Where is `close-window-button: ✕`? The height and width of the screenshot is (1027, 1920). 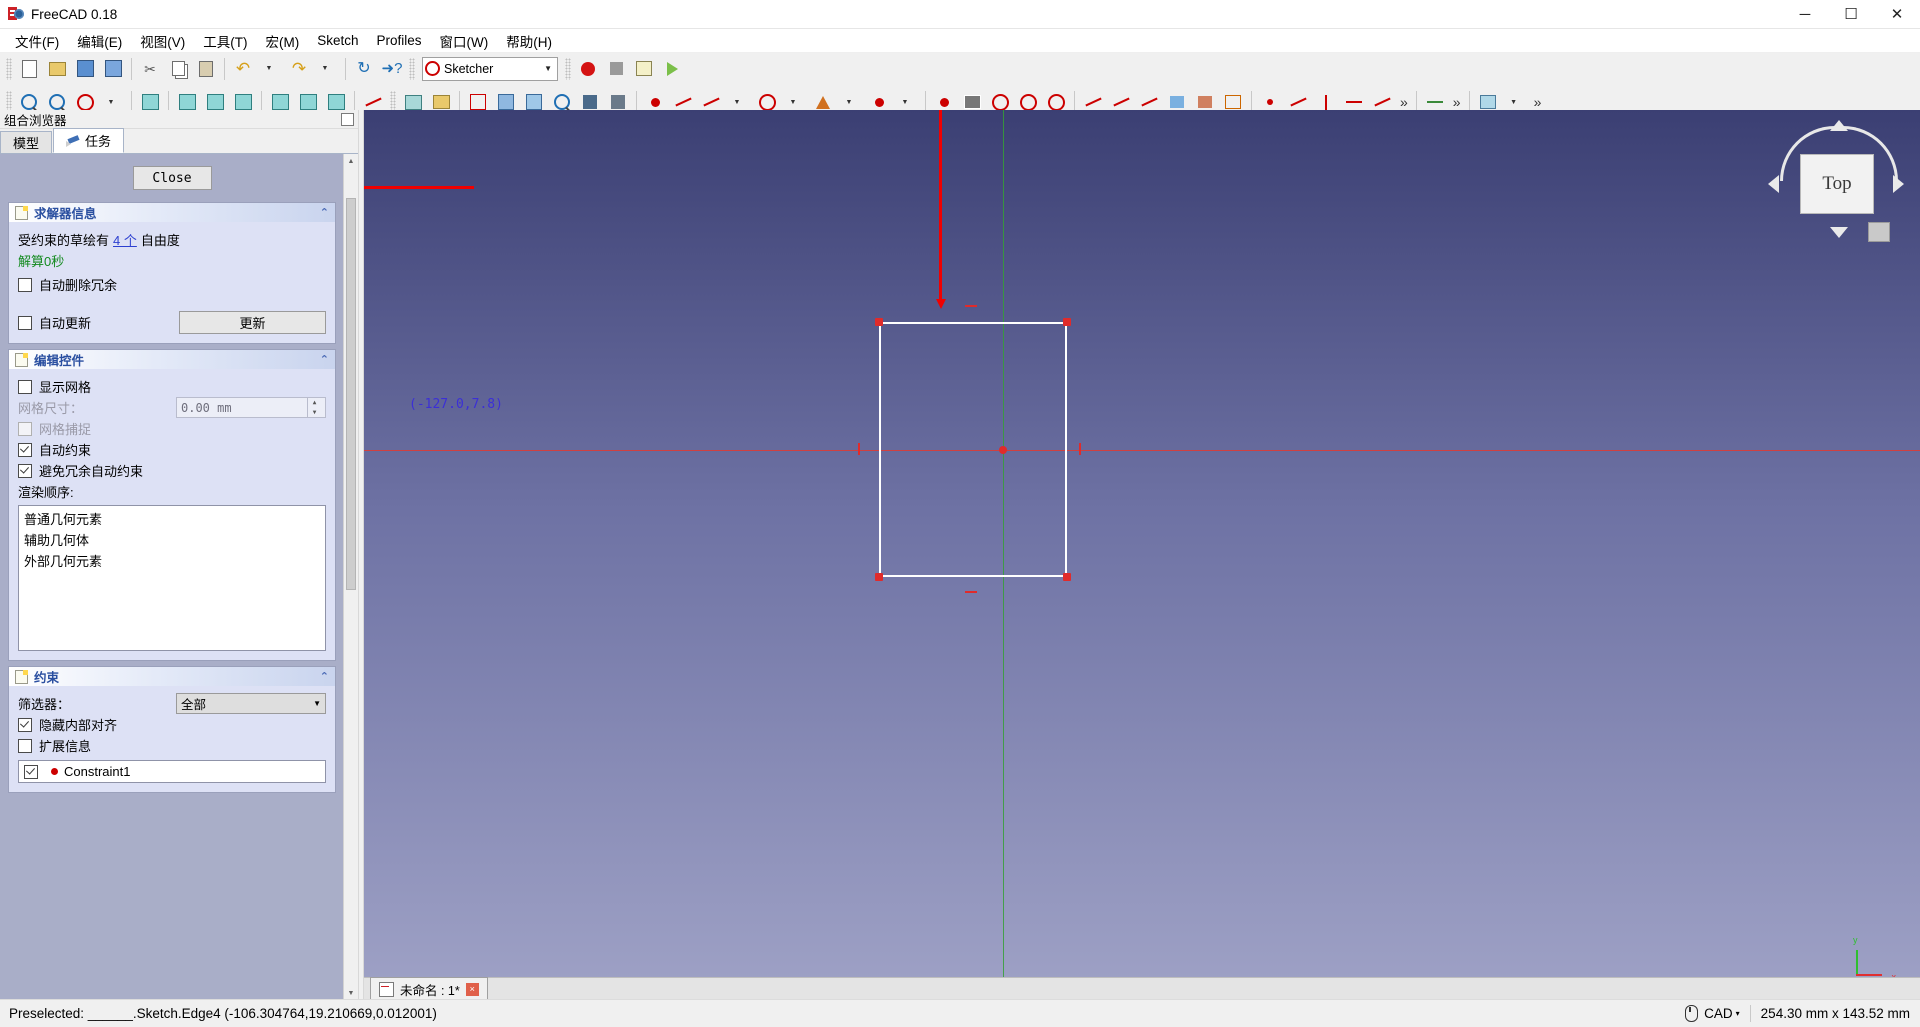
close-window-button: ✕ is located at coordinates (1897, 14).